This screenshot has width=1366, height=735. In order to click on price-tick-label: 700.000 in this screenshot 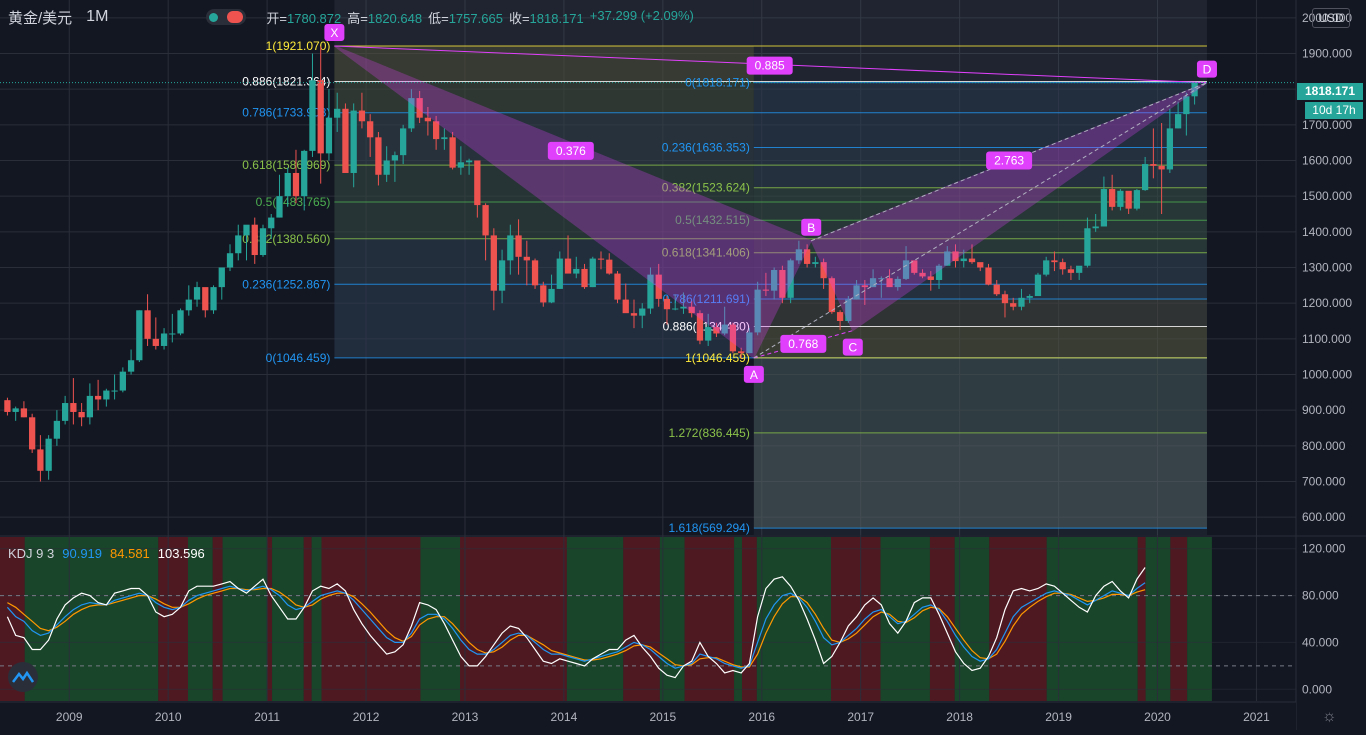, I will do `click(1324, 482)`.